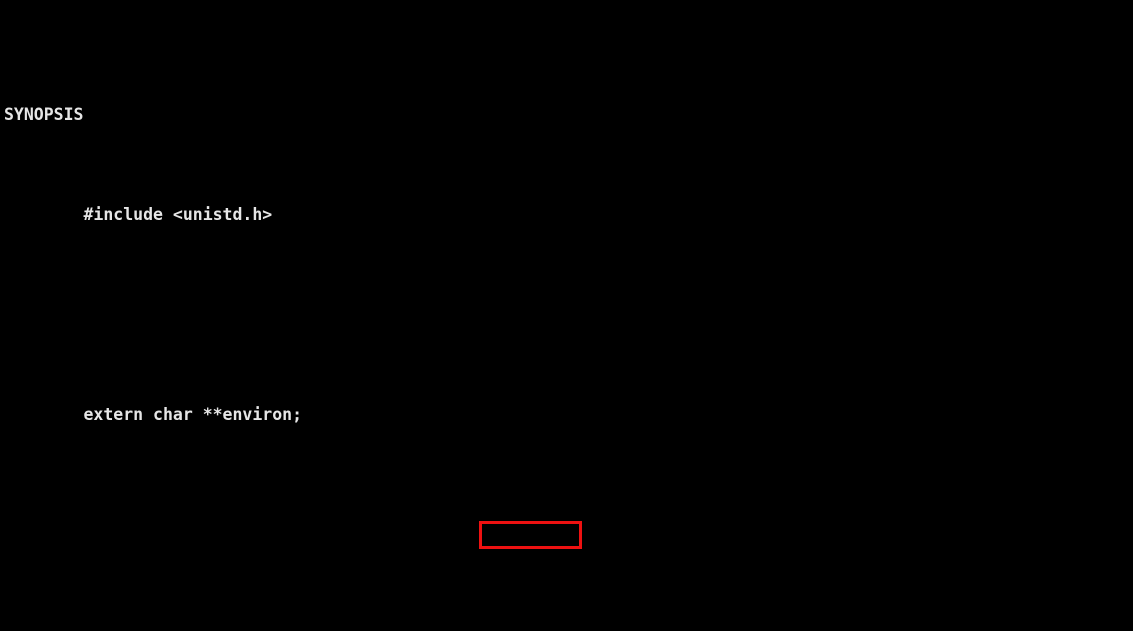 The height and width of the screenshot is (631, 1133). What do you see at coordinates (193, 414) in the screenshot?
I see `environ-declaration: extern char **environ;` at bounding box center [193, 414].